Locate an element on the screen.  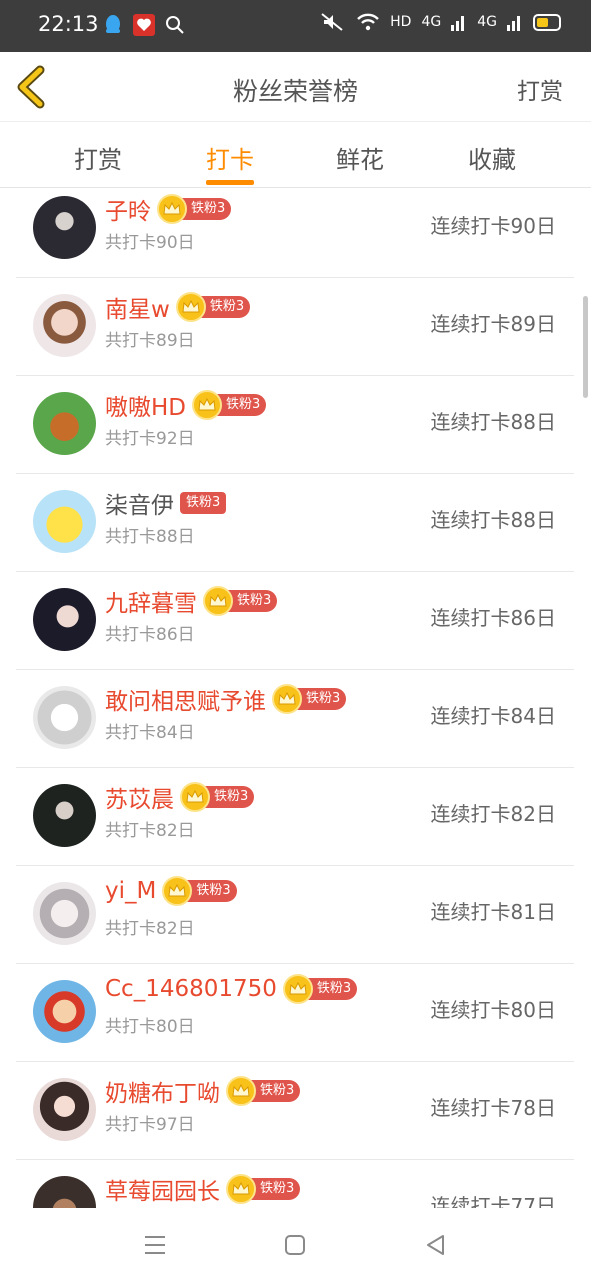
signal-icon is located at coordinates (458, 23).